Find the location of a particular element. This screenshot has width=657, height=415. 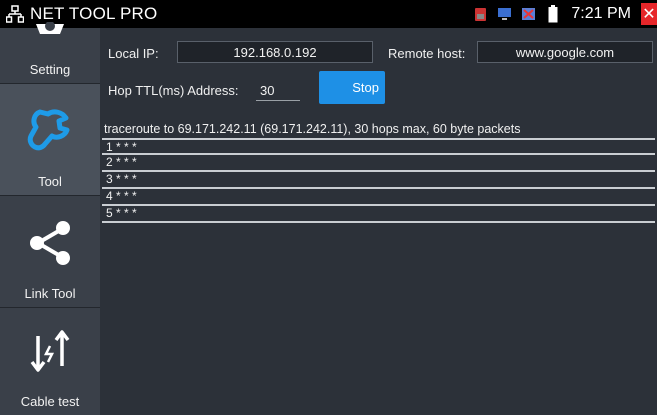

image-icon is located at coordinates (528, 14).